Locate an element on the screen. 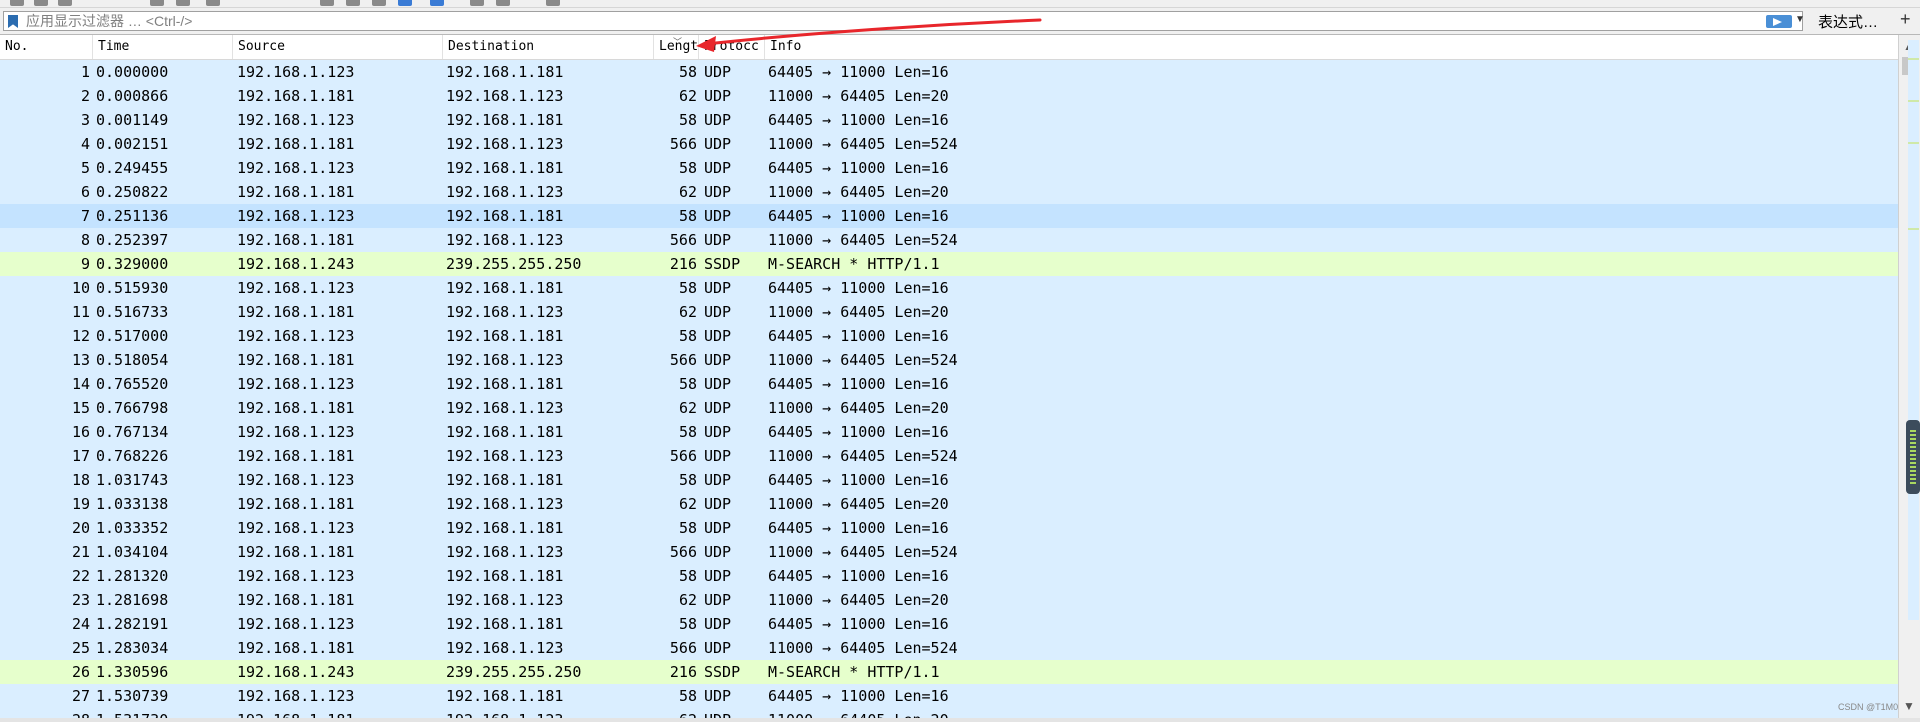  scroll-down-icon: ▼ is located at coordinates (1909, 706).